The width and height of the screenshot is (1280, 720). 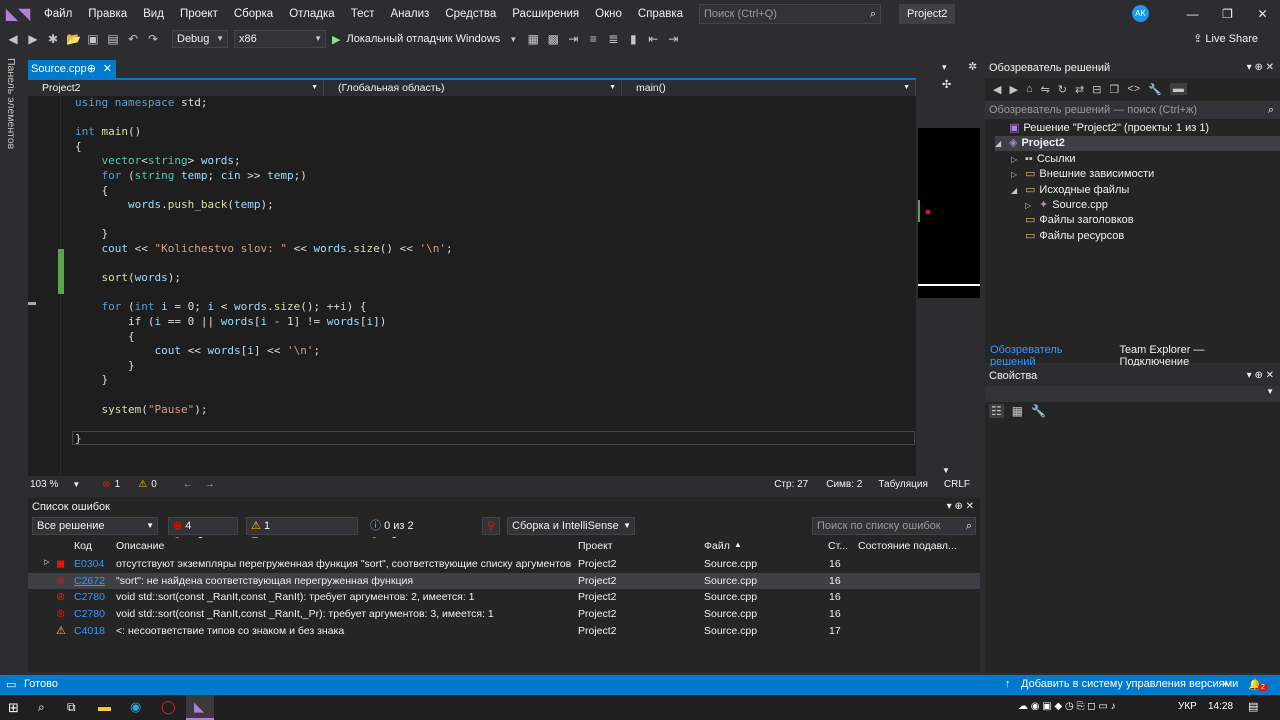 What do you see at coordinates (113, 39) in the screenshot?
I see `save-all-icon: ▤` at bounding box center [113, 39].